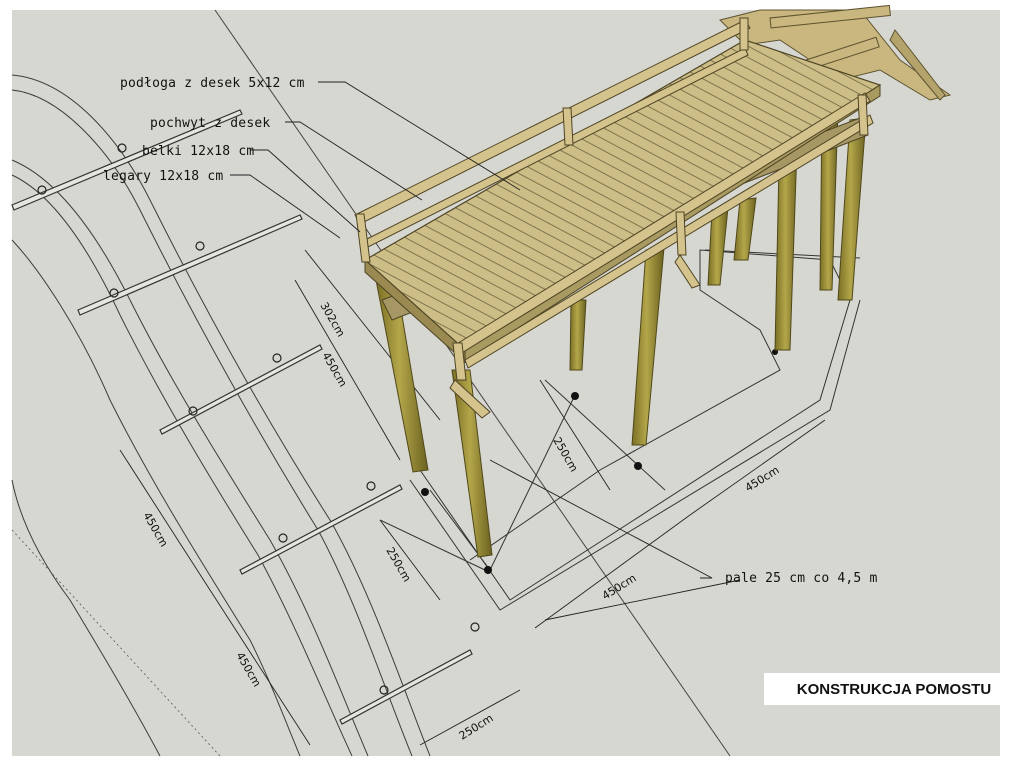  I want to click on label-pochwyt: pochwyt z desek, so click(210, 123).